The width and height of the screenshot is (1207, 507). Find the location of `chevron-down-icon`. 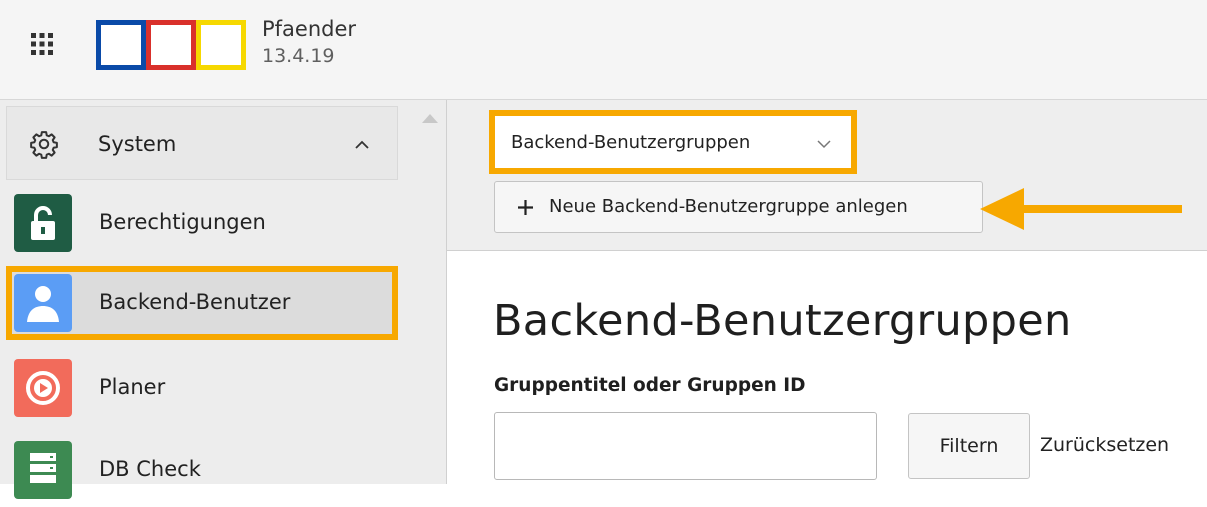

chevron-down-icon is located at coordinates (824, 144).